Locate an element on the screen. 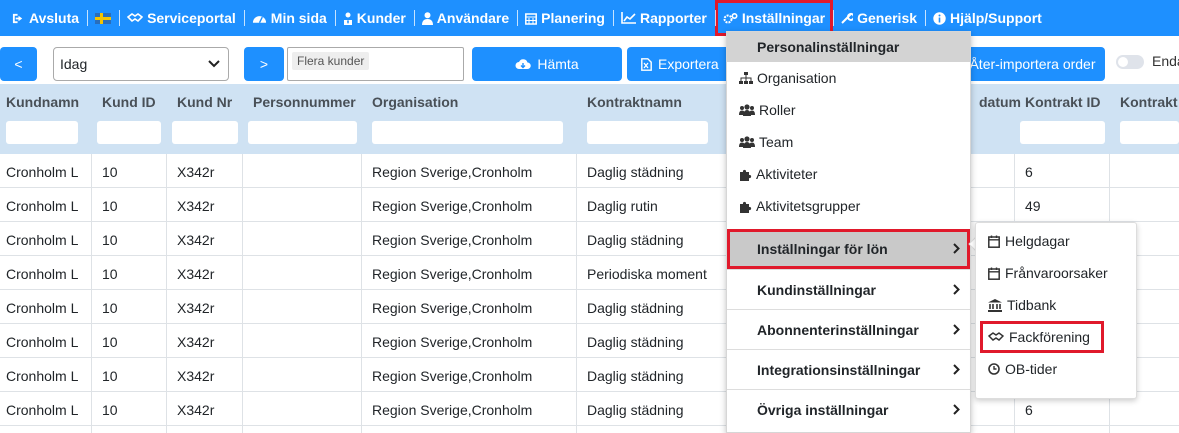  nav-label: Inställningar is located at coordinates (783, 18).